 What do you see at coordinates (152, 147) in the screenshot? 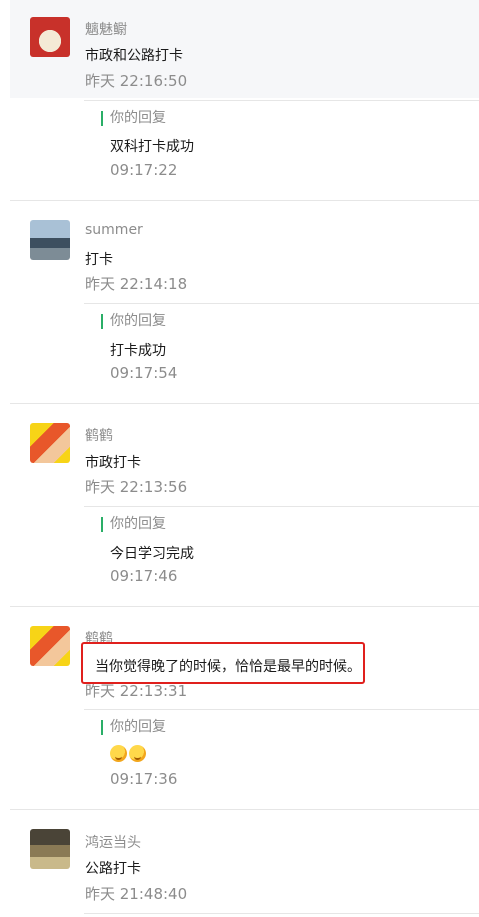
I see `reply-text: 双科打卡成功` at bounding box center [152, 147].